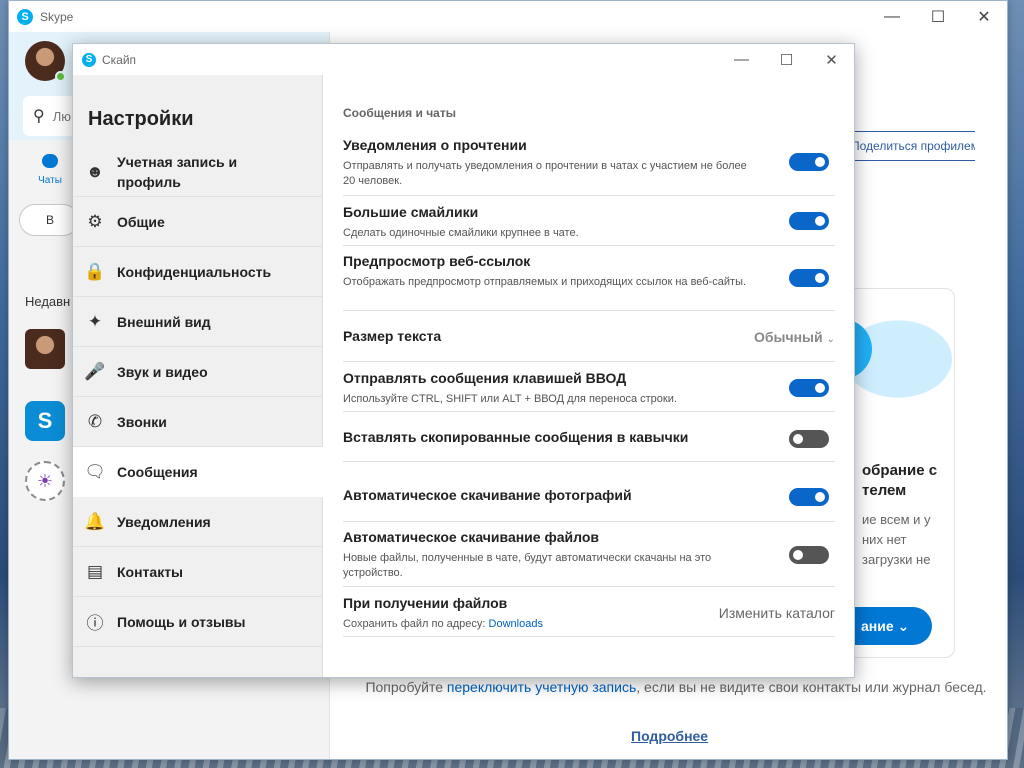 Image resolution: width=1024 pixels, height=768 pixels. What do you see at coordinates (198, 572) in the screenshot?
I see `nav-item-contacts: ▤ Контакты` at bounding box center [198, 572].